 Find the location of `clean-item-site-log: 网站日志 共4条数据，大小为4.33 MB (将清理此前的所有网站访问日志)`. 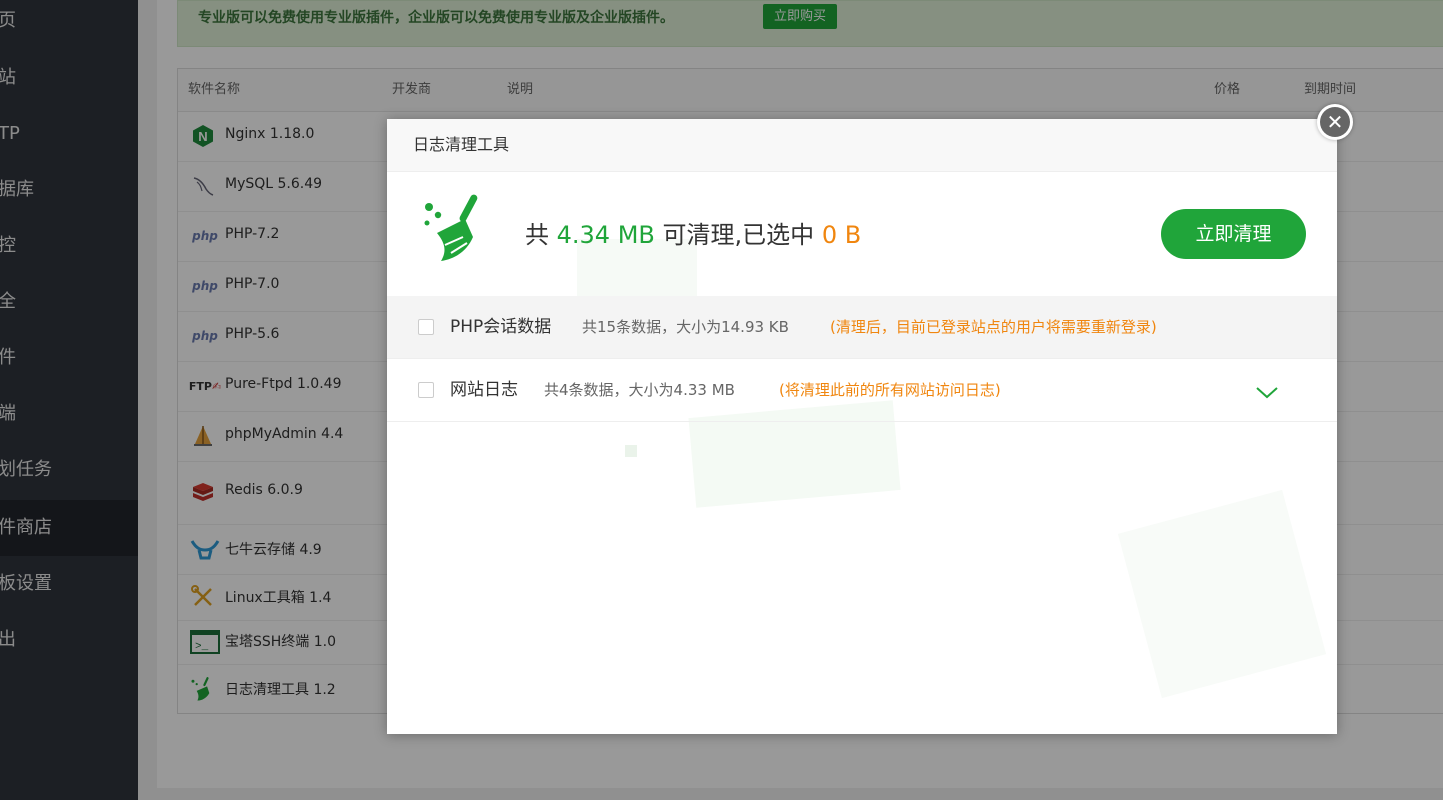

clean-item-site-log: 网站日志 共4条数据，大小为4.33 MB (将清理此前的所有网站访问日志) is located at coordinates (862, 390).